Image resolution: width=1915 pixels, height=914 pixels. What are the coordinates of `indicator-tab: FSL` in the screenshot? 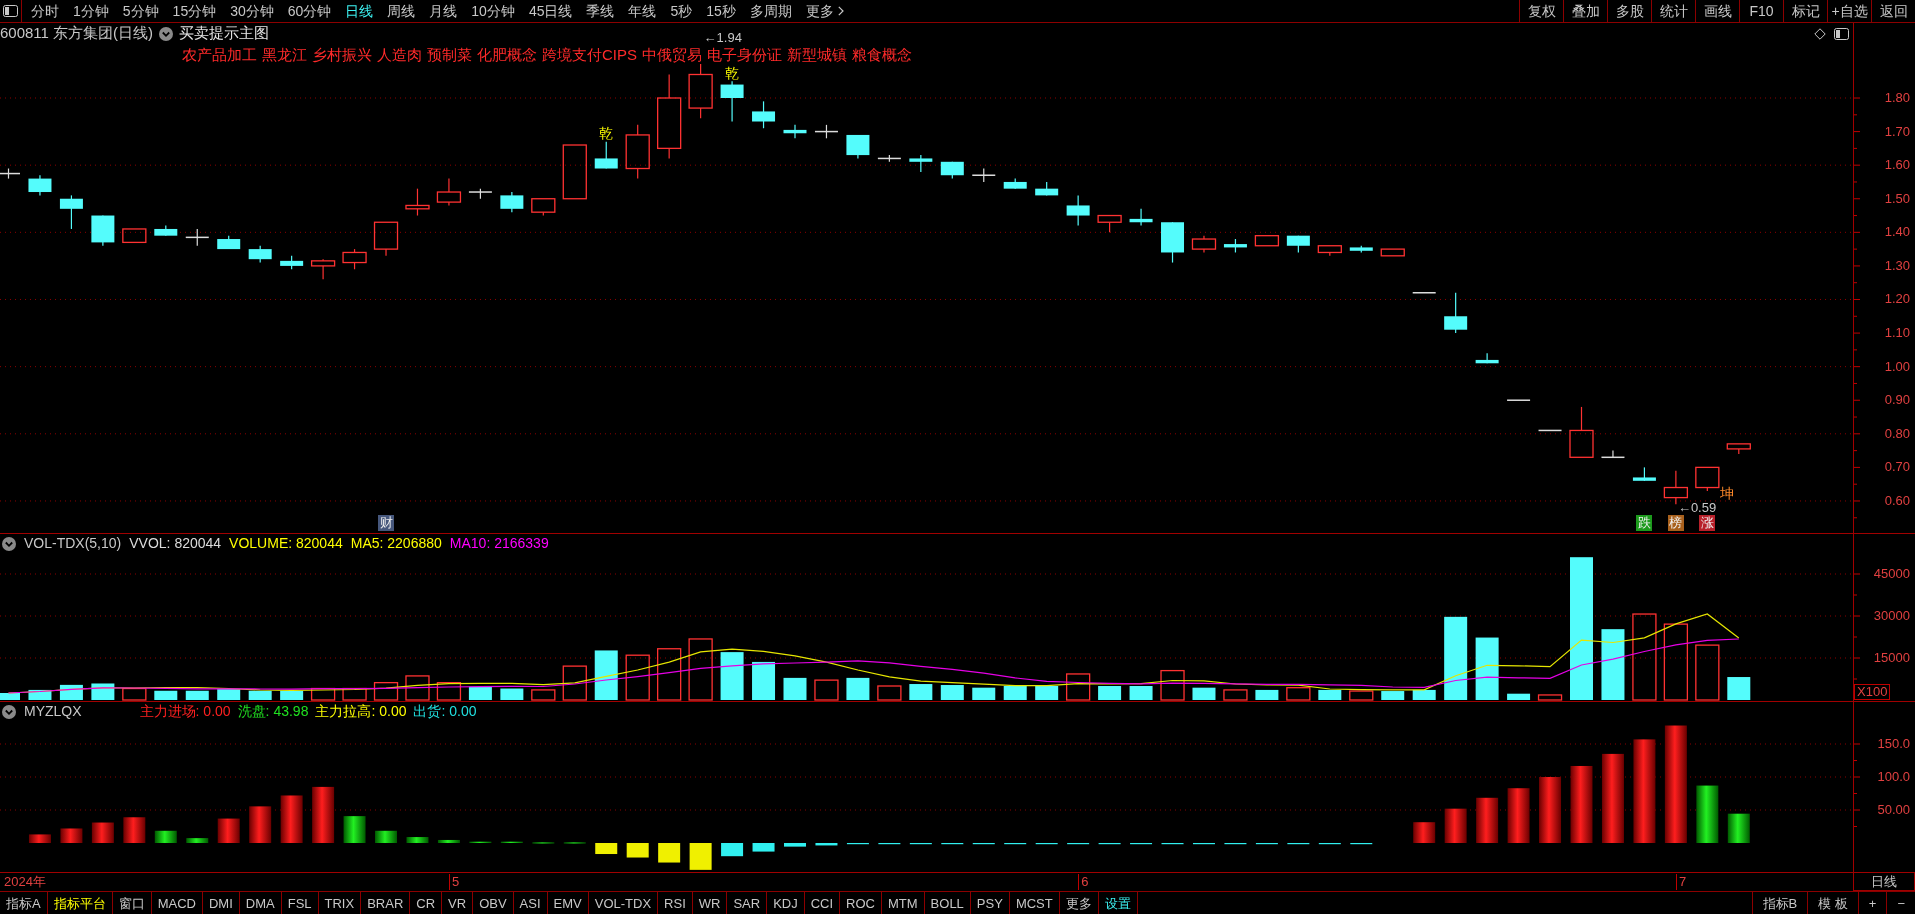 It's located at (300, 903).